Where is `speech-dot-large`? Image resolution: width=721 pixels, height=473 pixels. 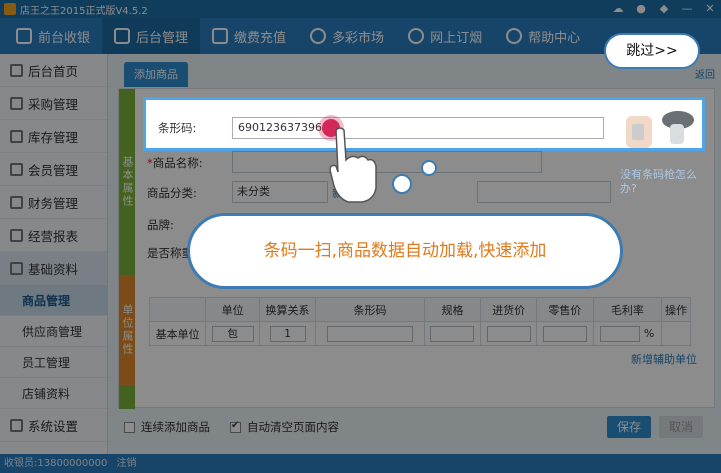 speech-dot-large is located at coordinates (402, 184).